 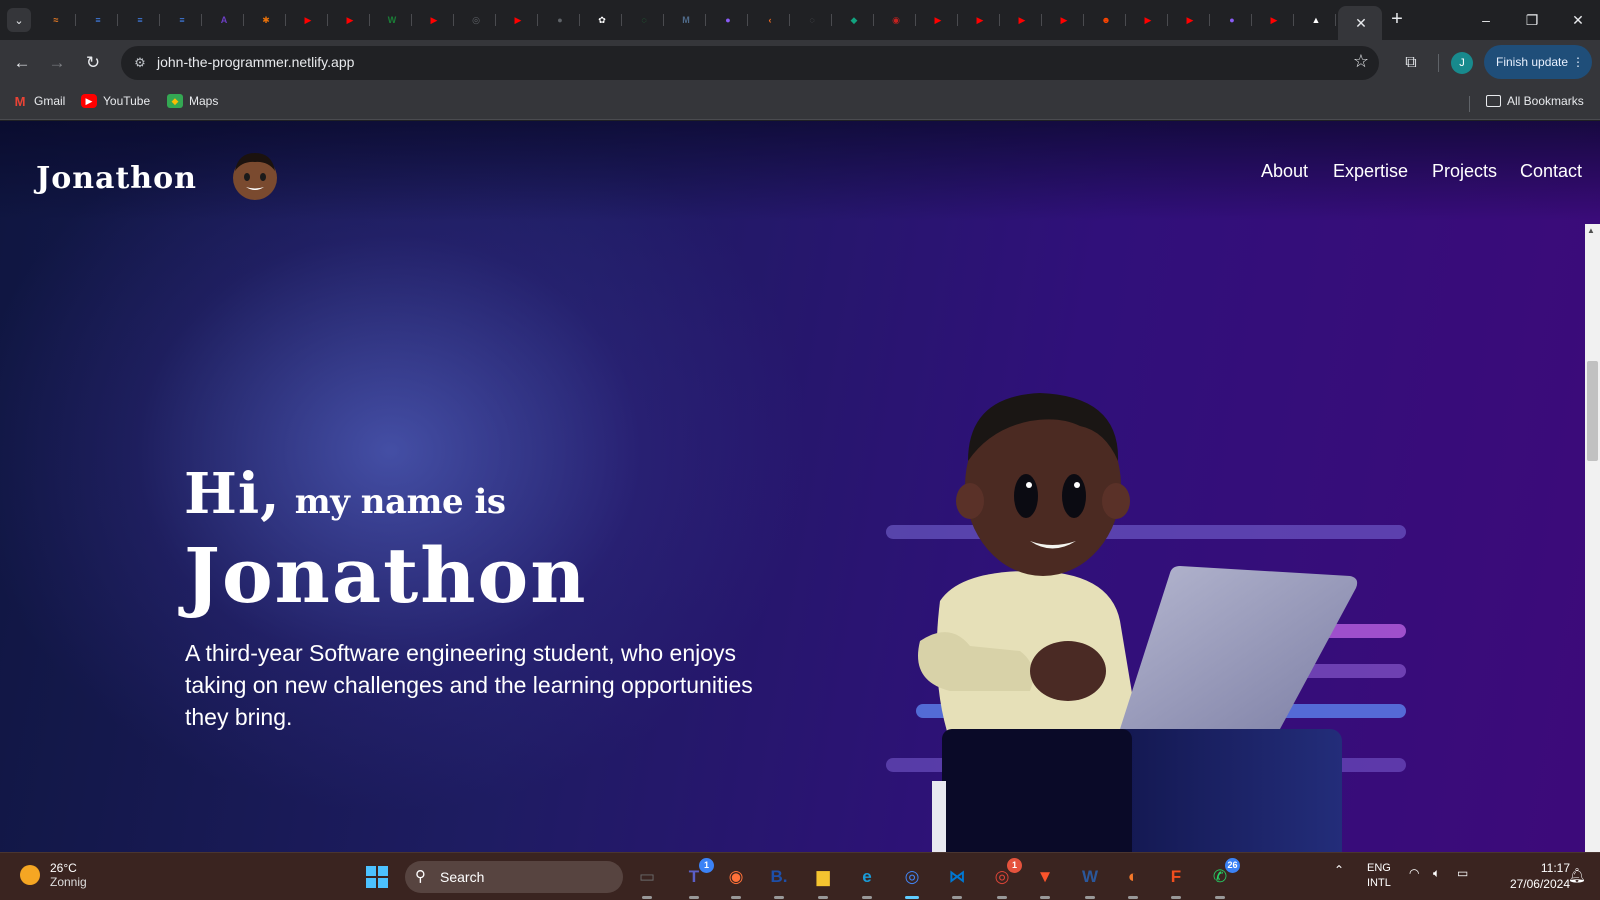 I want to click on word-icon: W, so click(x=1090, y=881).